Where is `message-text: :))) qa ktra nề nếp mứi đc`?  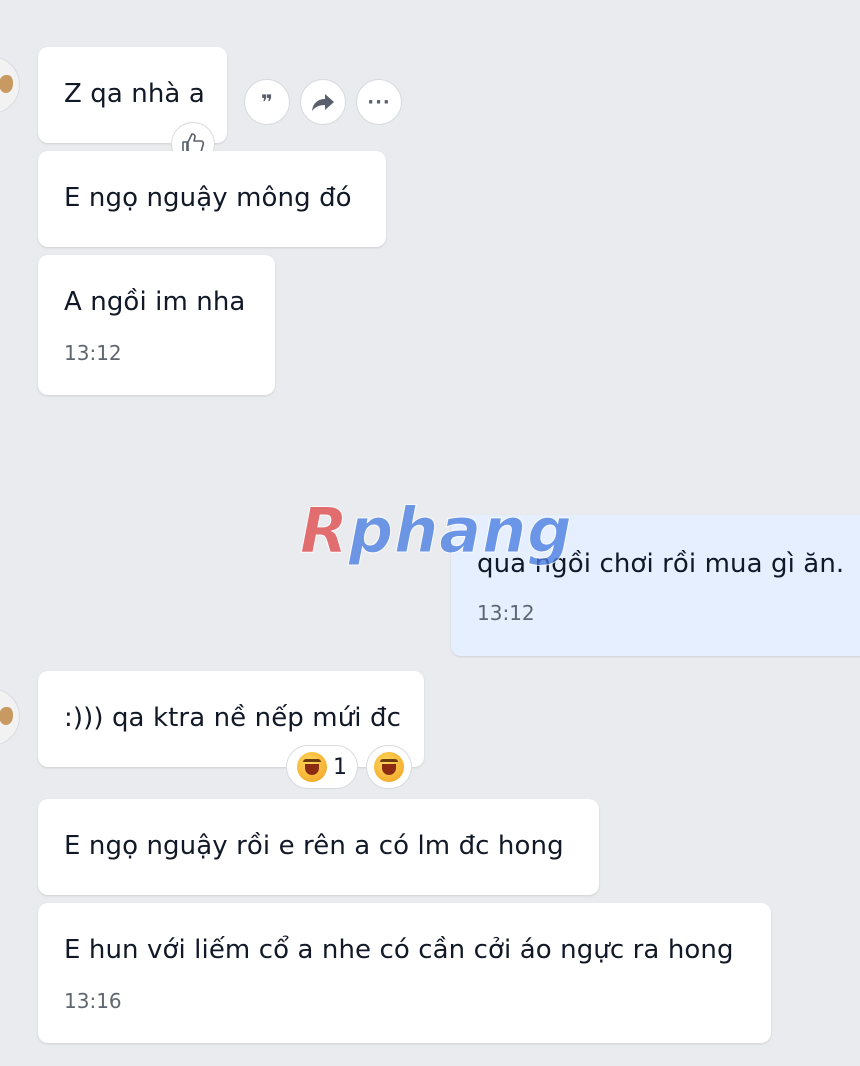 message-text: :))) qa ktra nề nếp mứi đc is located at coordinates (232, 718).